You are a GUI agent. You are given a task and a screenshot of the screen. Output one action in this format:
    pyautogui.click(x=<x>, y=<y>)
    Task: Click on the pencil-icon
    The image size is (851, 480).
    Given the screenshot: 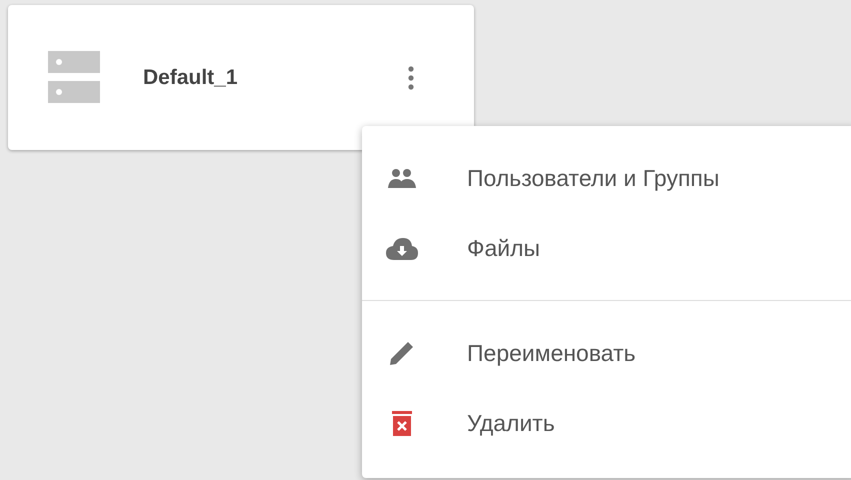 What is the action you would take?
    pyautogui.click(x=402, y=353)
    